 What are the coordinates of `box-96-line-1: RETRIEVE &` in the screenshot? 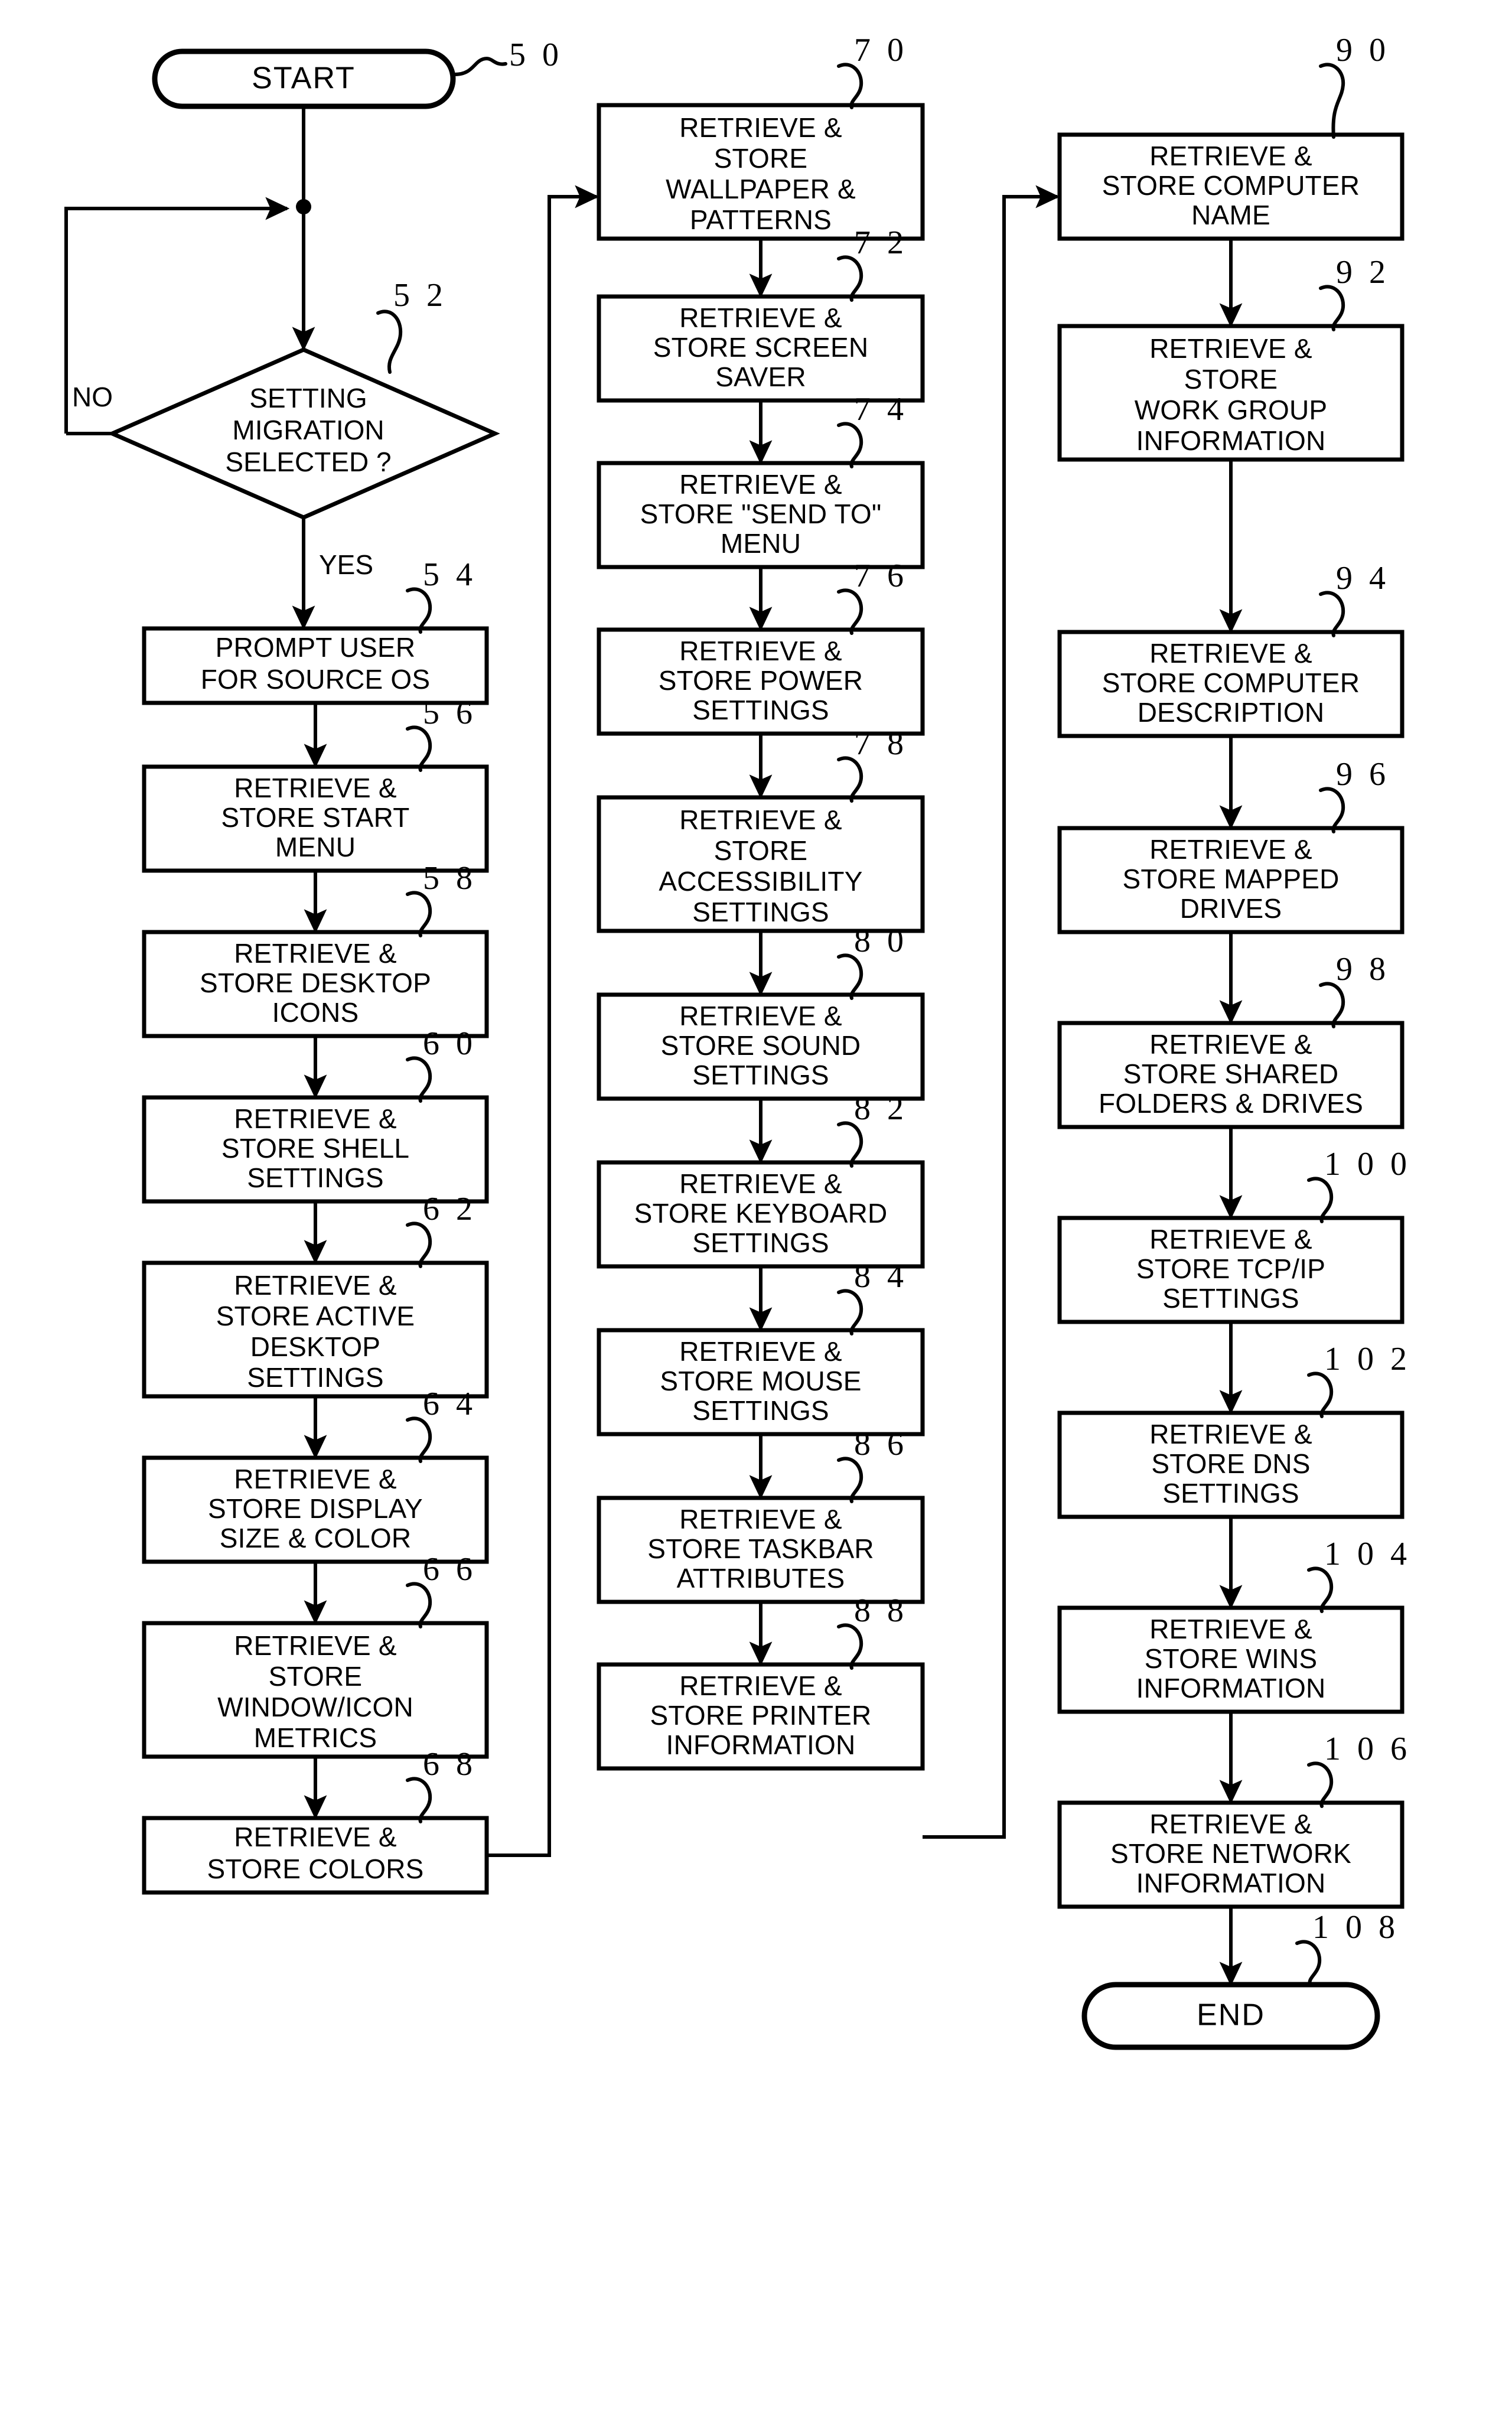 It's located at (1230, 849).